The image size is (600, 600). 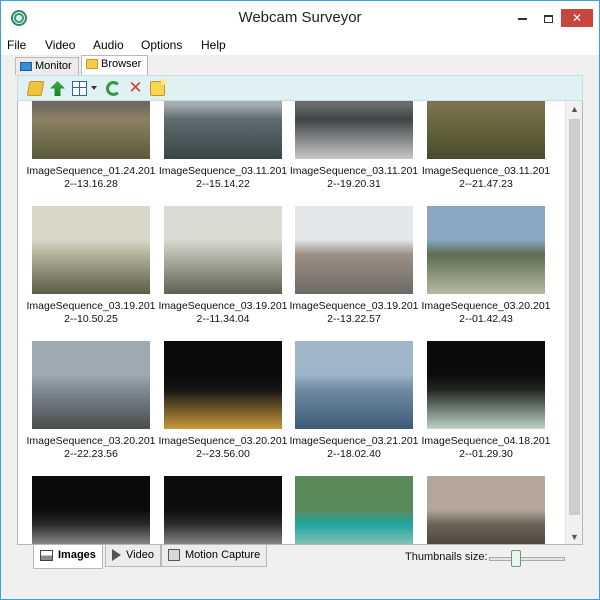 What do you see at coordinates (94, 88) in the screenshot?
I see `view-mode-dropdown-icon` at bounding box center [94, 88].